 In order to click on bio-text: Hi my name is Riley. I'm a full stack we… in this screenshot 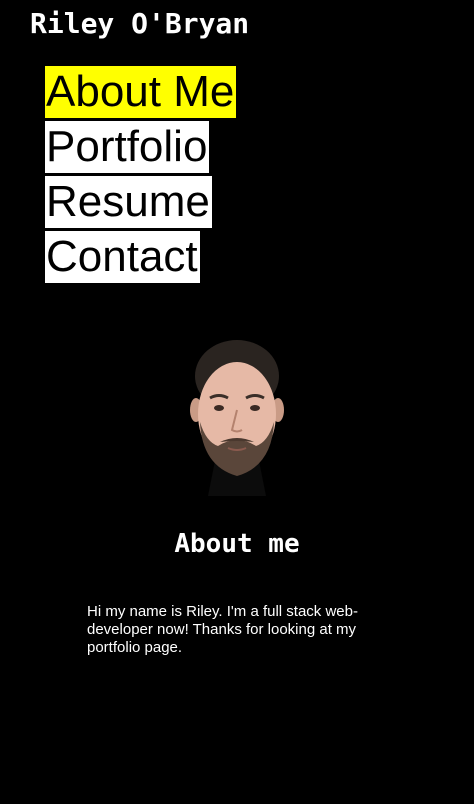, I will do `click(222, 629)`.